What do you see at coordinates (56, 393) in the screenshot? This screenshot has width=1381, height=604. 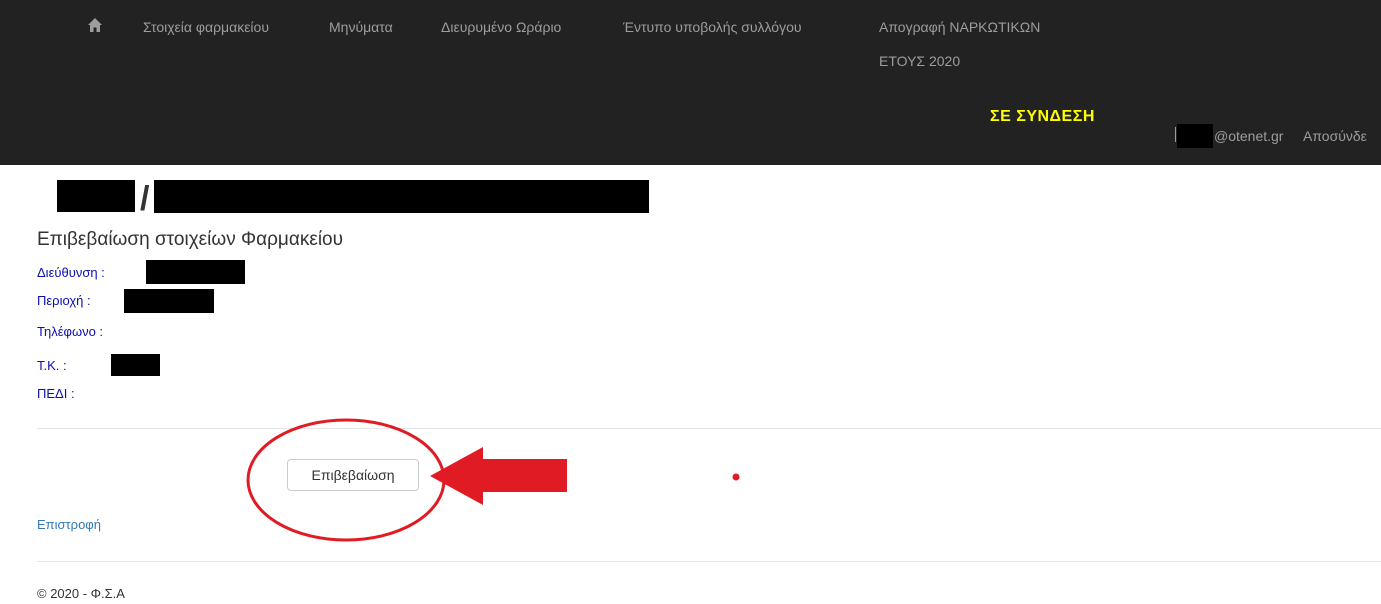 I see `pedi-label: ΠΕΔΙ :` at bounding box center [56, 393].